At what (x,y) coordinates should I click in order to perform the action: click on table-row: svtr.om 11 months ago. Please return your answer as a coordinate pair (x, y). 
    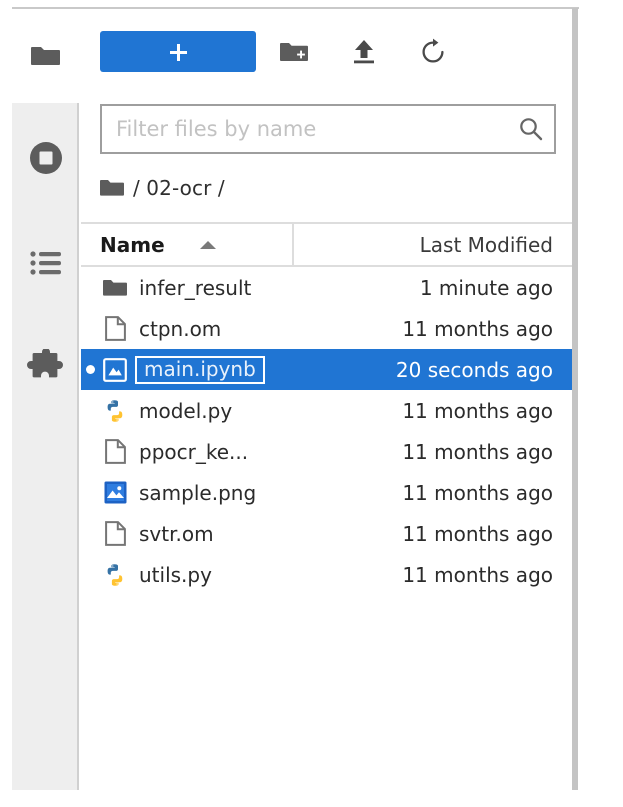
    Looking at the image, I should click on (326, 533).